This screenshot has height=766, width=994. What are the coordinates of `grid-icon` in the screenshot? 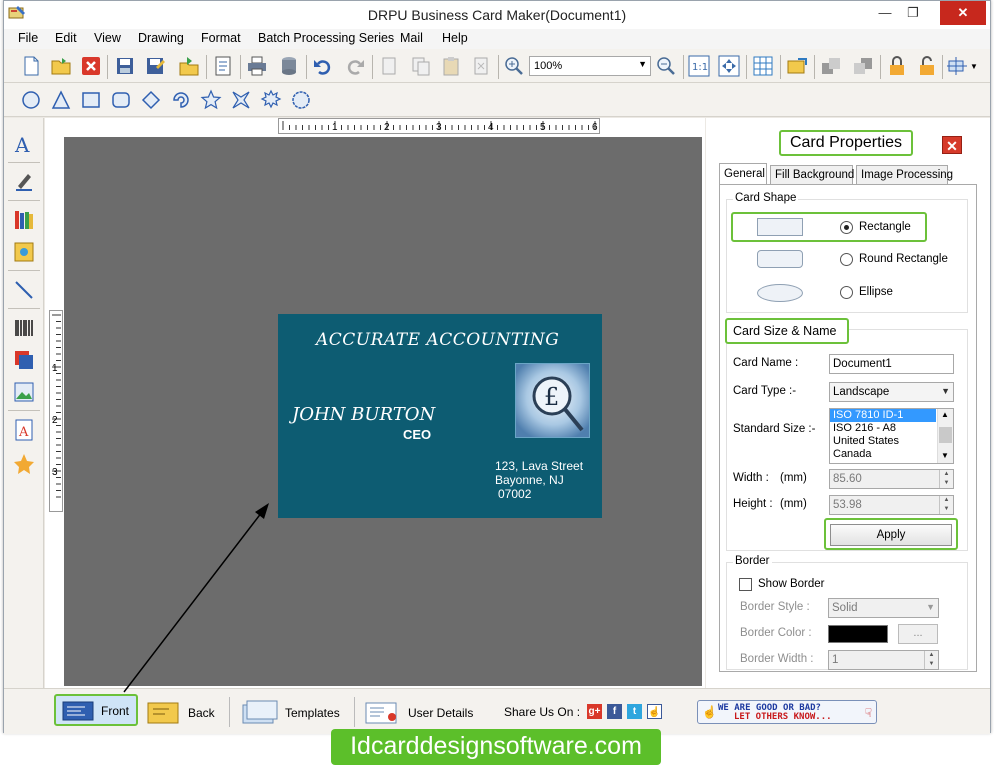 It's located at (763, 66).